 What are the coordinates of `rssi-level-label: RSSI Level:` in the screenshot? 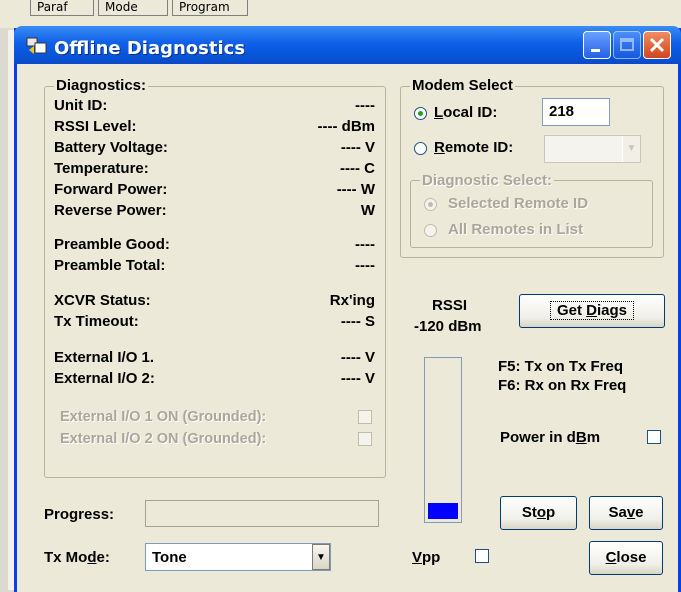 It's located at (95, 126).